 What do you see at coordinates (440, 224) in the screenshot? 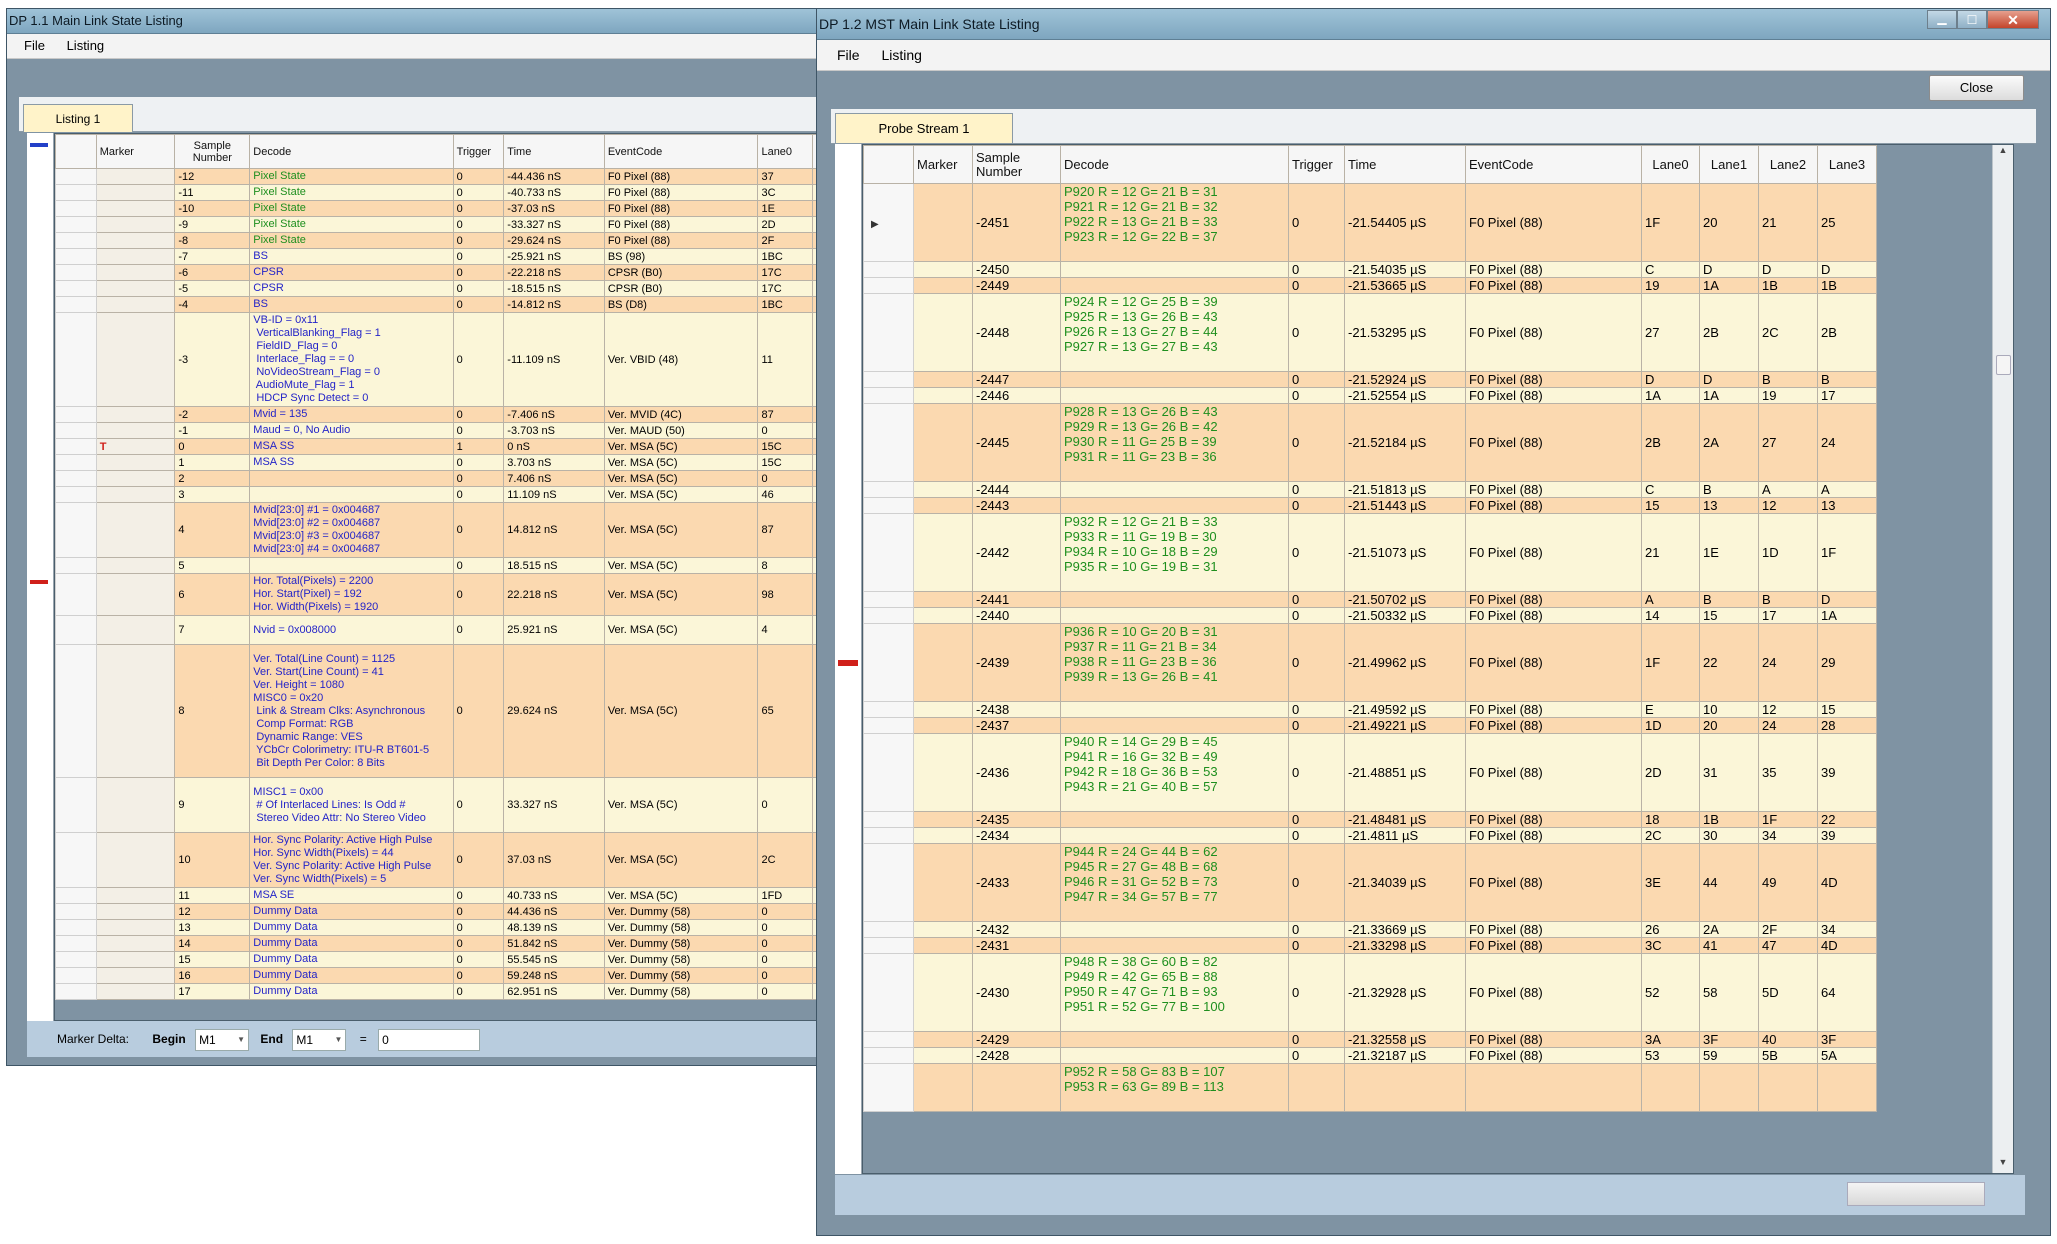
I see `table-row: -9Pixel State0-33.327 nSF0 Pixel (88)2D2` at bounding box center [440, 224].